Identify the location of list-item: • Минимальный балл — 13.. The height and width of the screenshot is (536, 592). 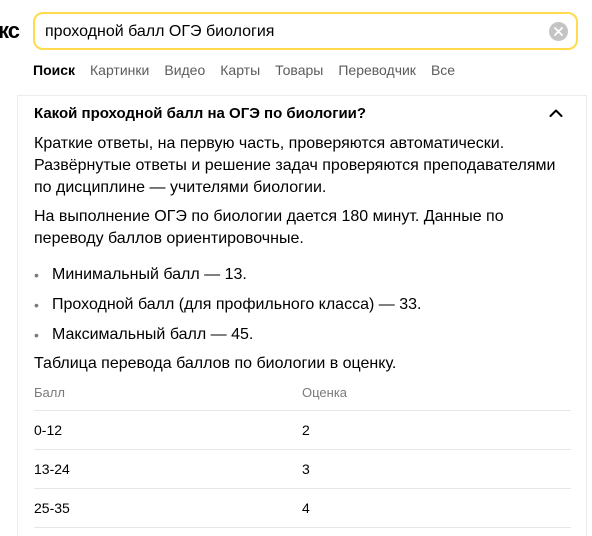
(227, 279).